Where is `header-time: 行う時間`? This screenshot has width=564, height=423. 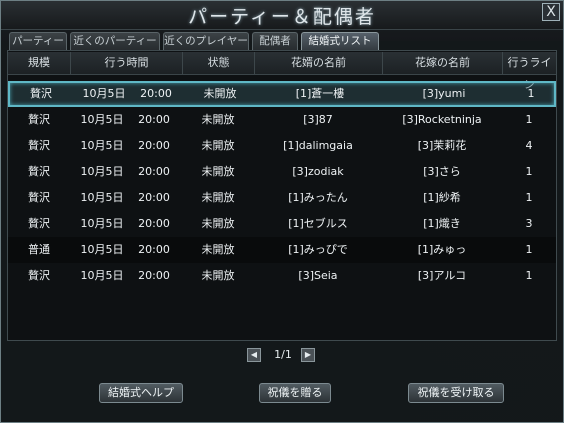 header-time: 行う時間 is located at coordinates (126, 63).